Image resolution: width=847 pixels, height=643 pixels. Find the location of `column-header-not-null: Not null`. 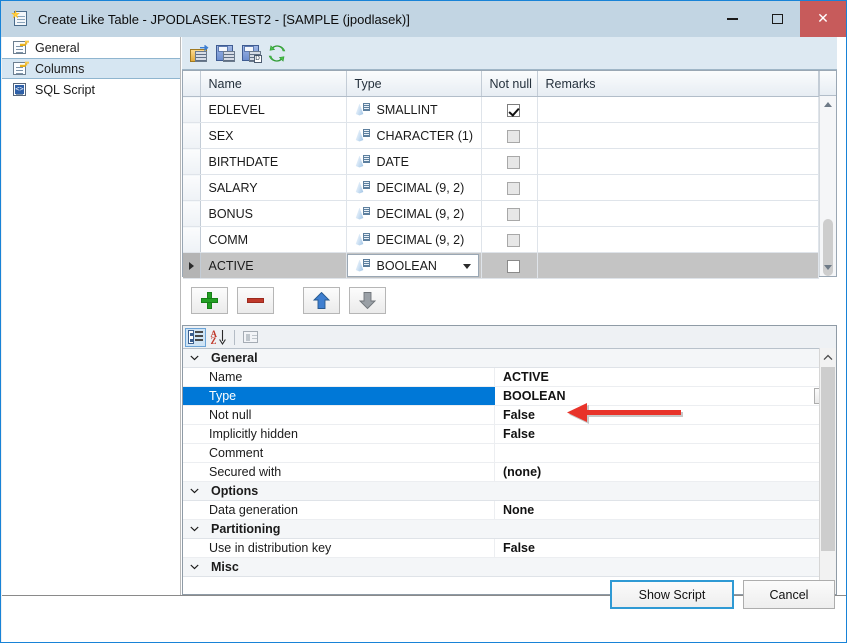

column-header-not-null: Not null is located at coordinates (509, 84).